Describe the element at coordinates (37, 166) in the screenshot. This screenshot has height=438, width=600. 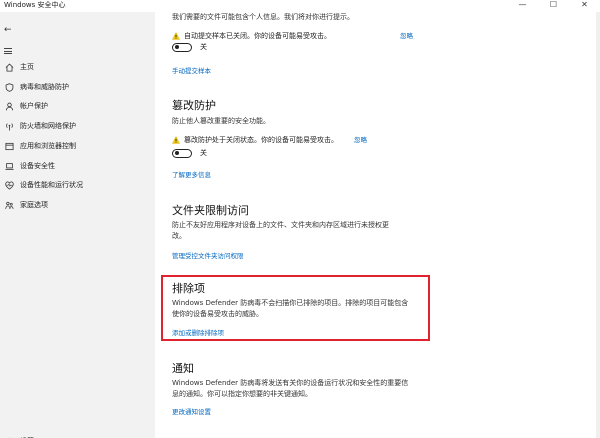
I see `sidebar-item-label: 设备安全性` at that location.